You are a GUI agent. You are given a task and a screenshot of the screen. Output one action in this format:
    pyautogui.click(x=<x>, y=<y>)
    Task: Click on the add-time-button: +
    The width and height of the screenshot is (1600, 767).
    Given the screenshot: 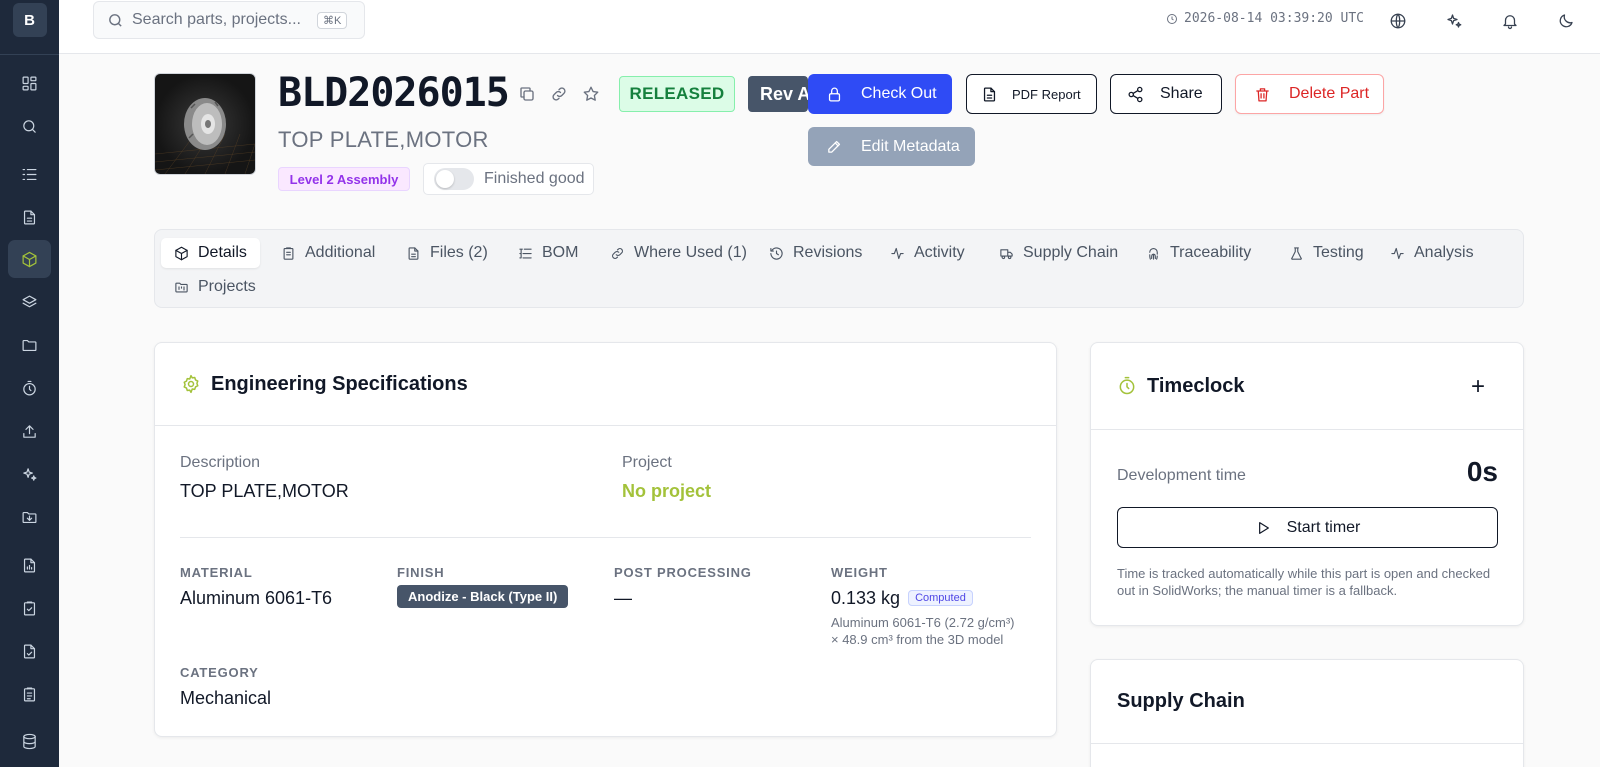 What is the action you would take?
    pyautogui.click(x=1478, y=387)
    